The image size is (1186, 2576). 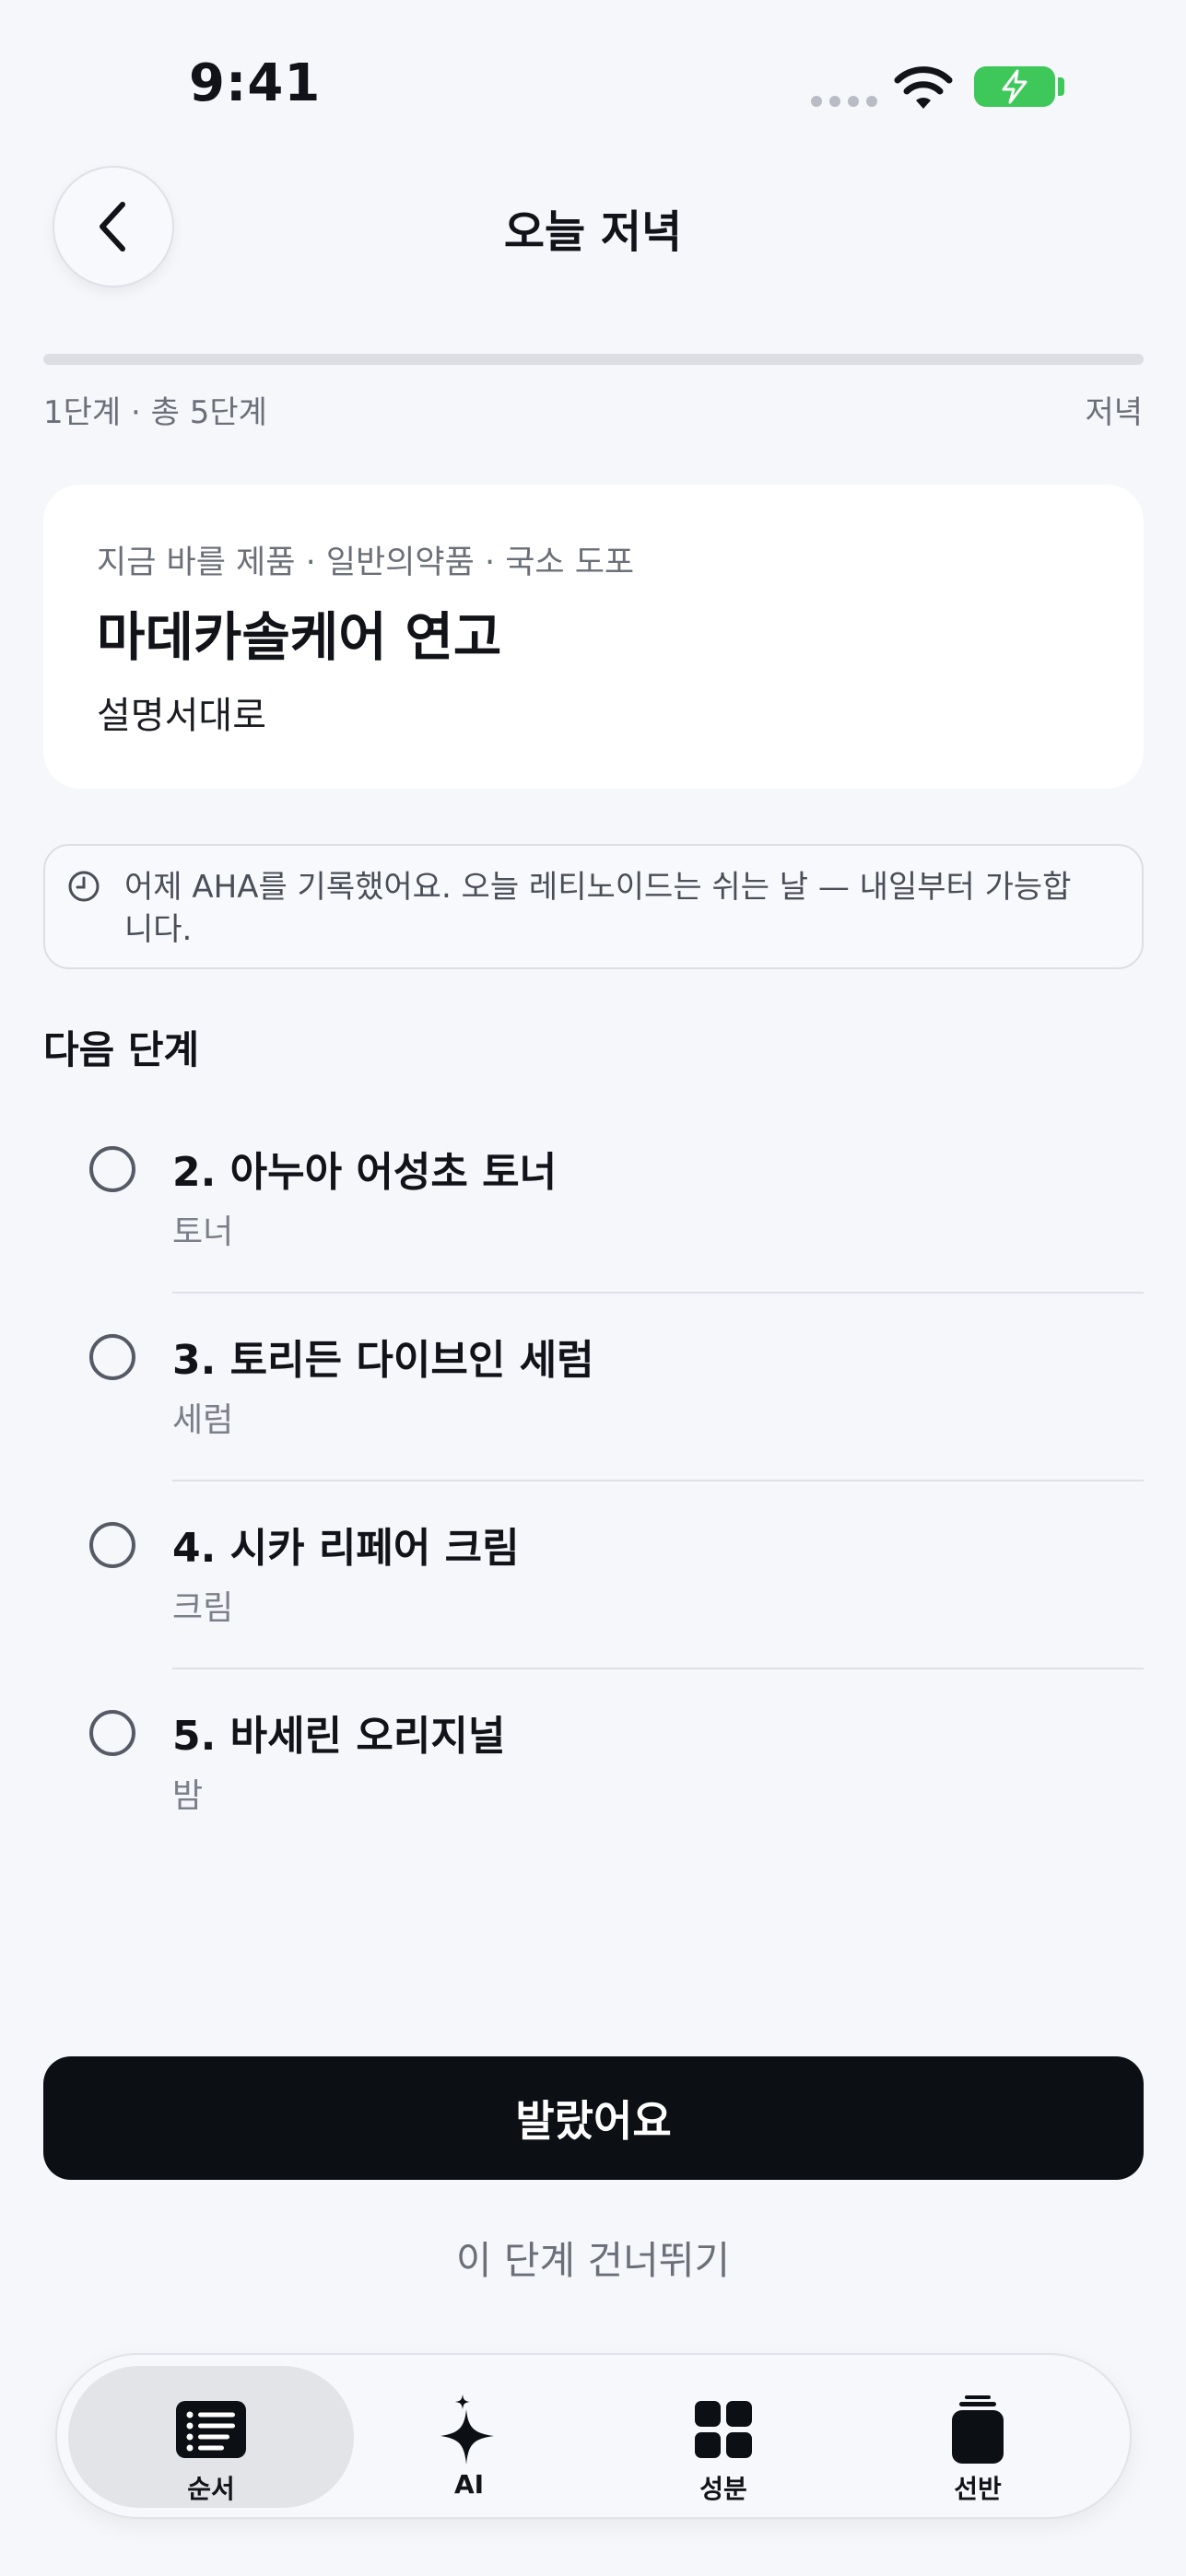 What do you see at coordinates (978, 2429) in the screenshot?
I see `jar-icon` at bounding box center [978, 2429].